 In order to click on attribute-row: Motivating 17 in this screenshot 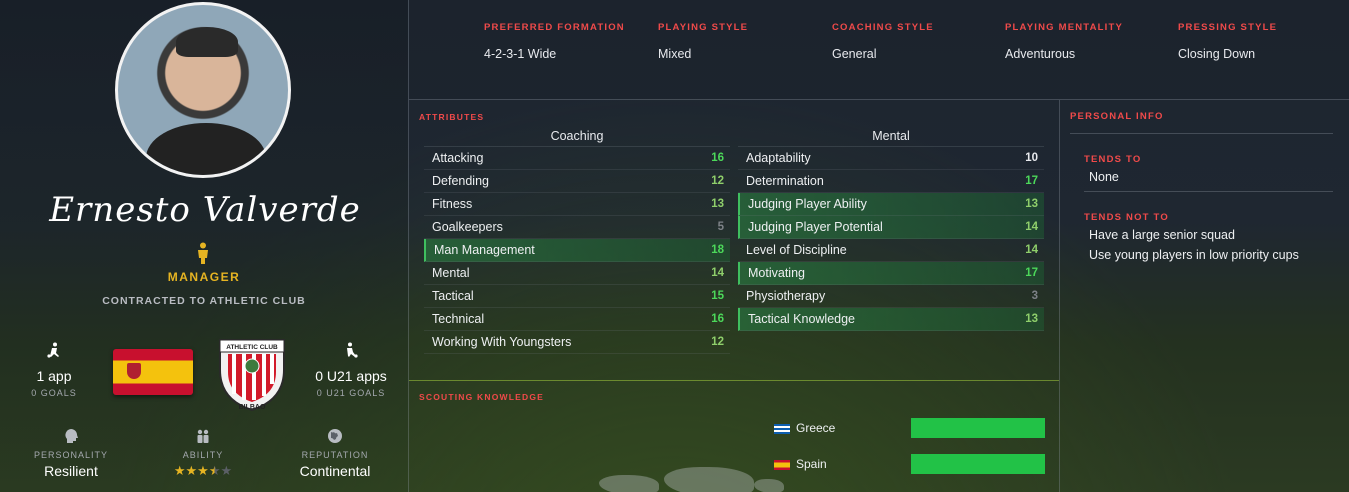, I will do `click(891, 273)`.